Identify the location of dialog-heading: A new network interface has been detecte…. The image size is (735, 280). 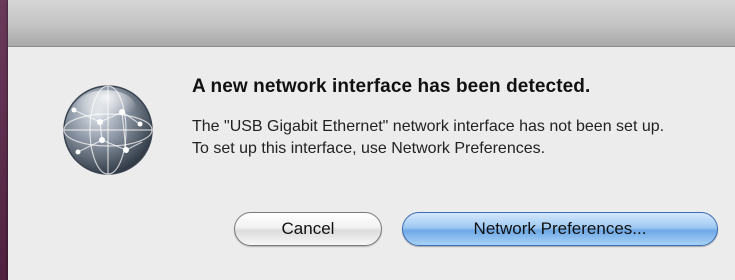
(391, 86).